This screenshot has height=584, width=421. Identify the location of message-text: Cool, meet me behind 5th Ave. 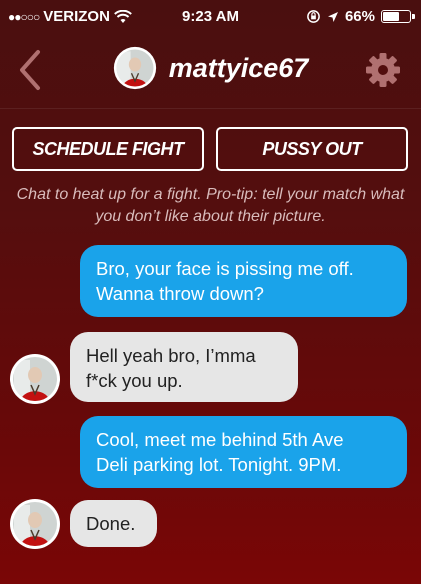
(220, 439).